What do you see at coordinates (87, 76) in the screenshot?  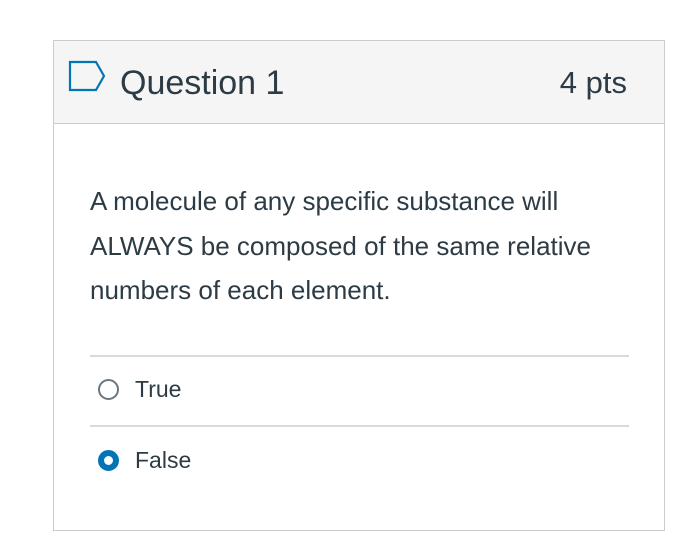 I see `bookmark-icon` at bounding box center [87, 76].